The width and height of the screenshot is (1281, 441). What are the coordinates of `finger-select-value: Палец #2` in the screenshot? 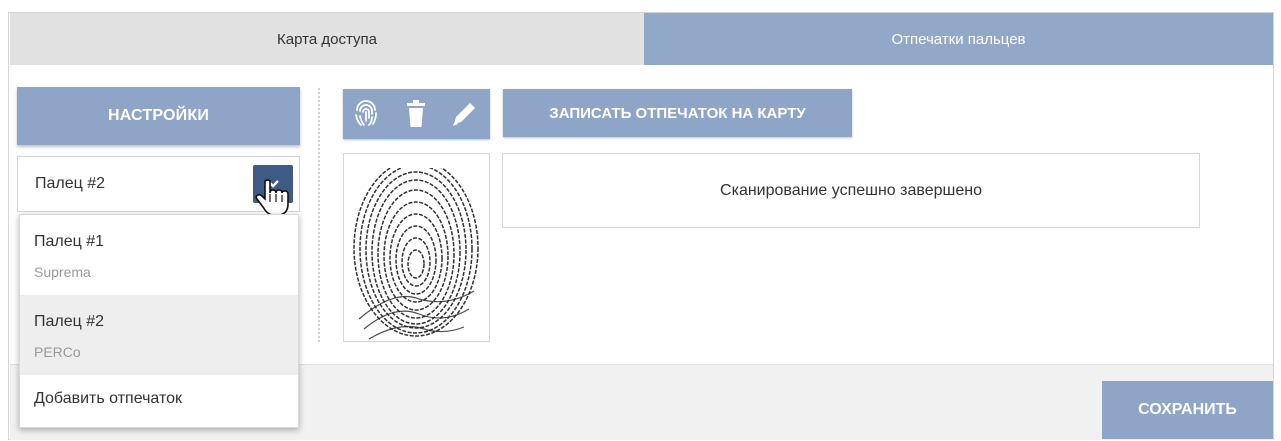 It's located at (70, 183).